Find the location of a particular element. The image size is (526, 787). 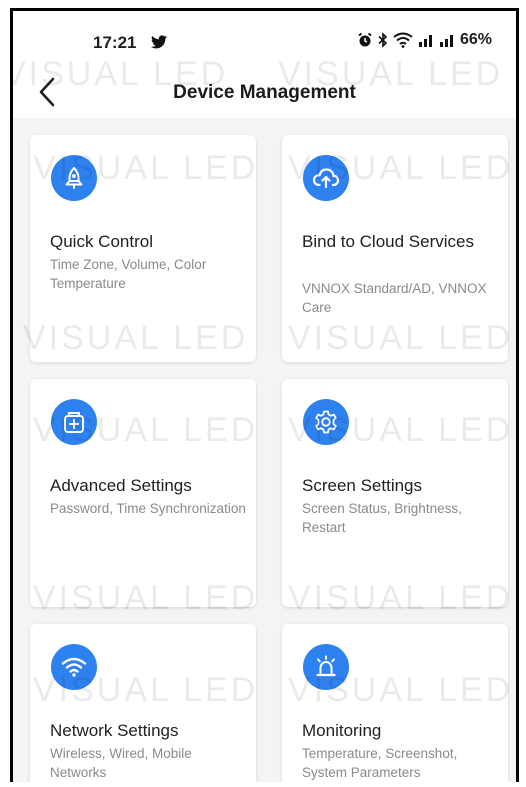

alarm-light-icon is located at coordinates (326, 667).